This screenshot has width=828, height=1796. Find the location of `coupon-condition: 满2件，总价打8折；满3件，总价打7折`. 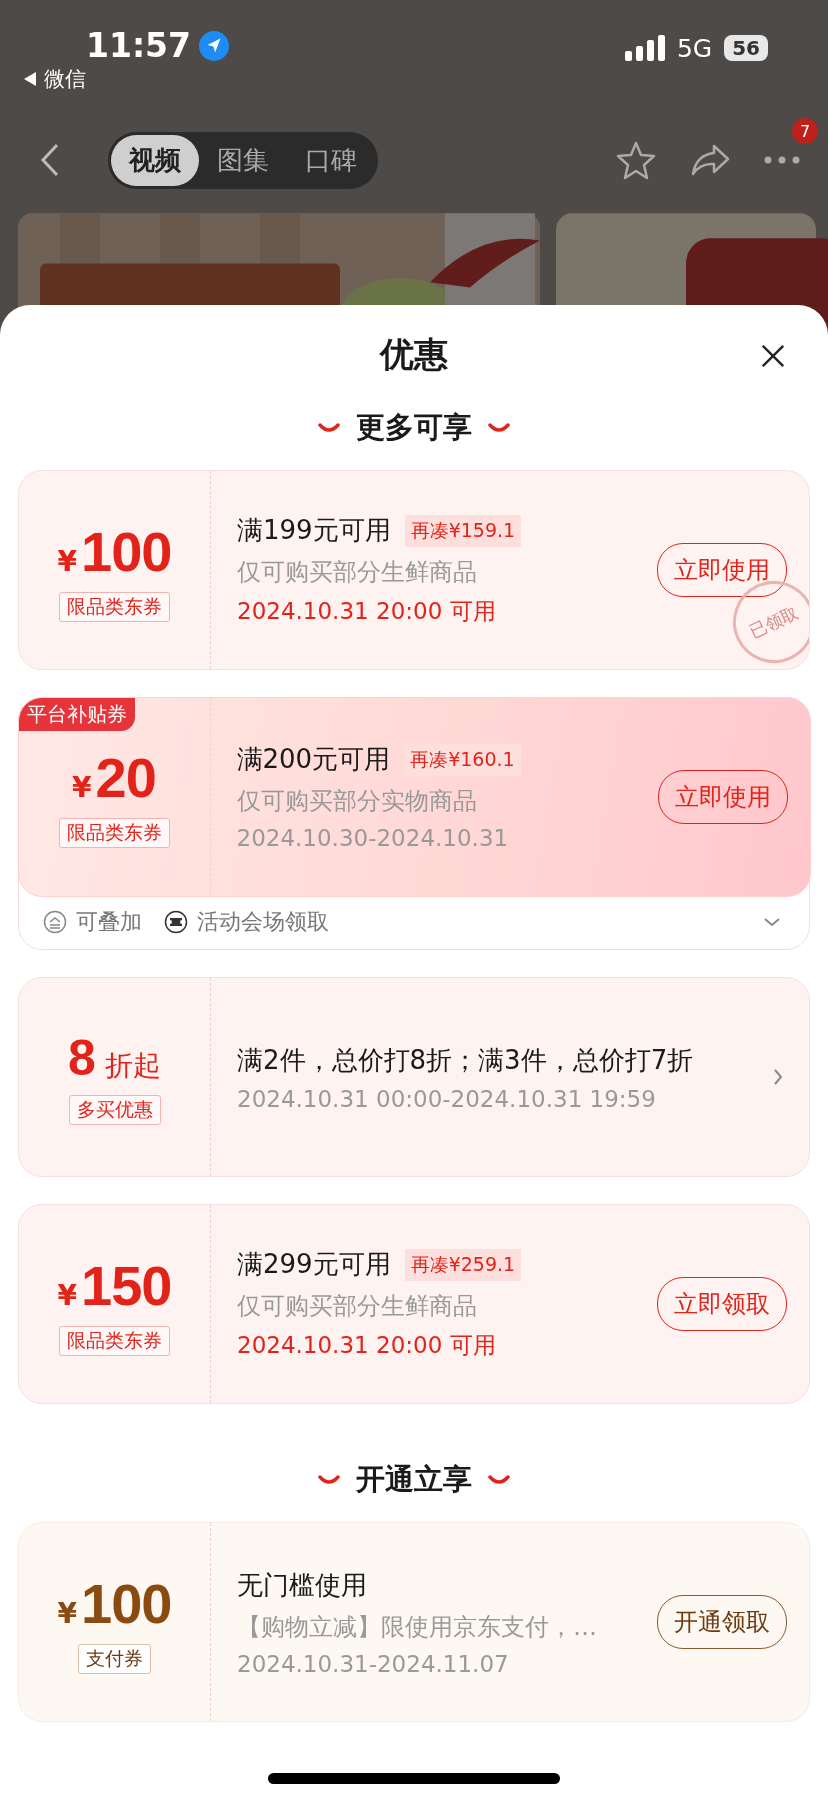

coupon-condition: 满2件，总价打8折；满3件，总价打7折 is located at coordinates (465, 1060).